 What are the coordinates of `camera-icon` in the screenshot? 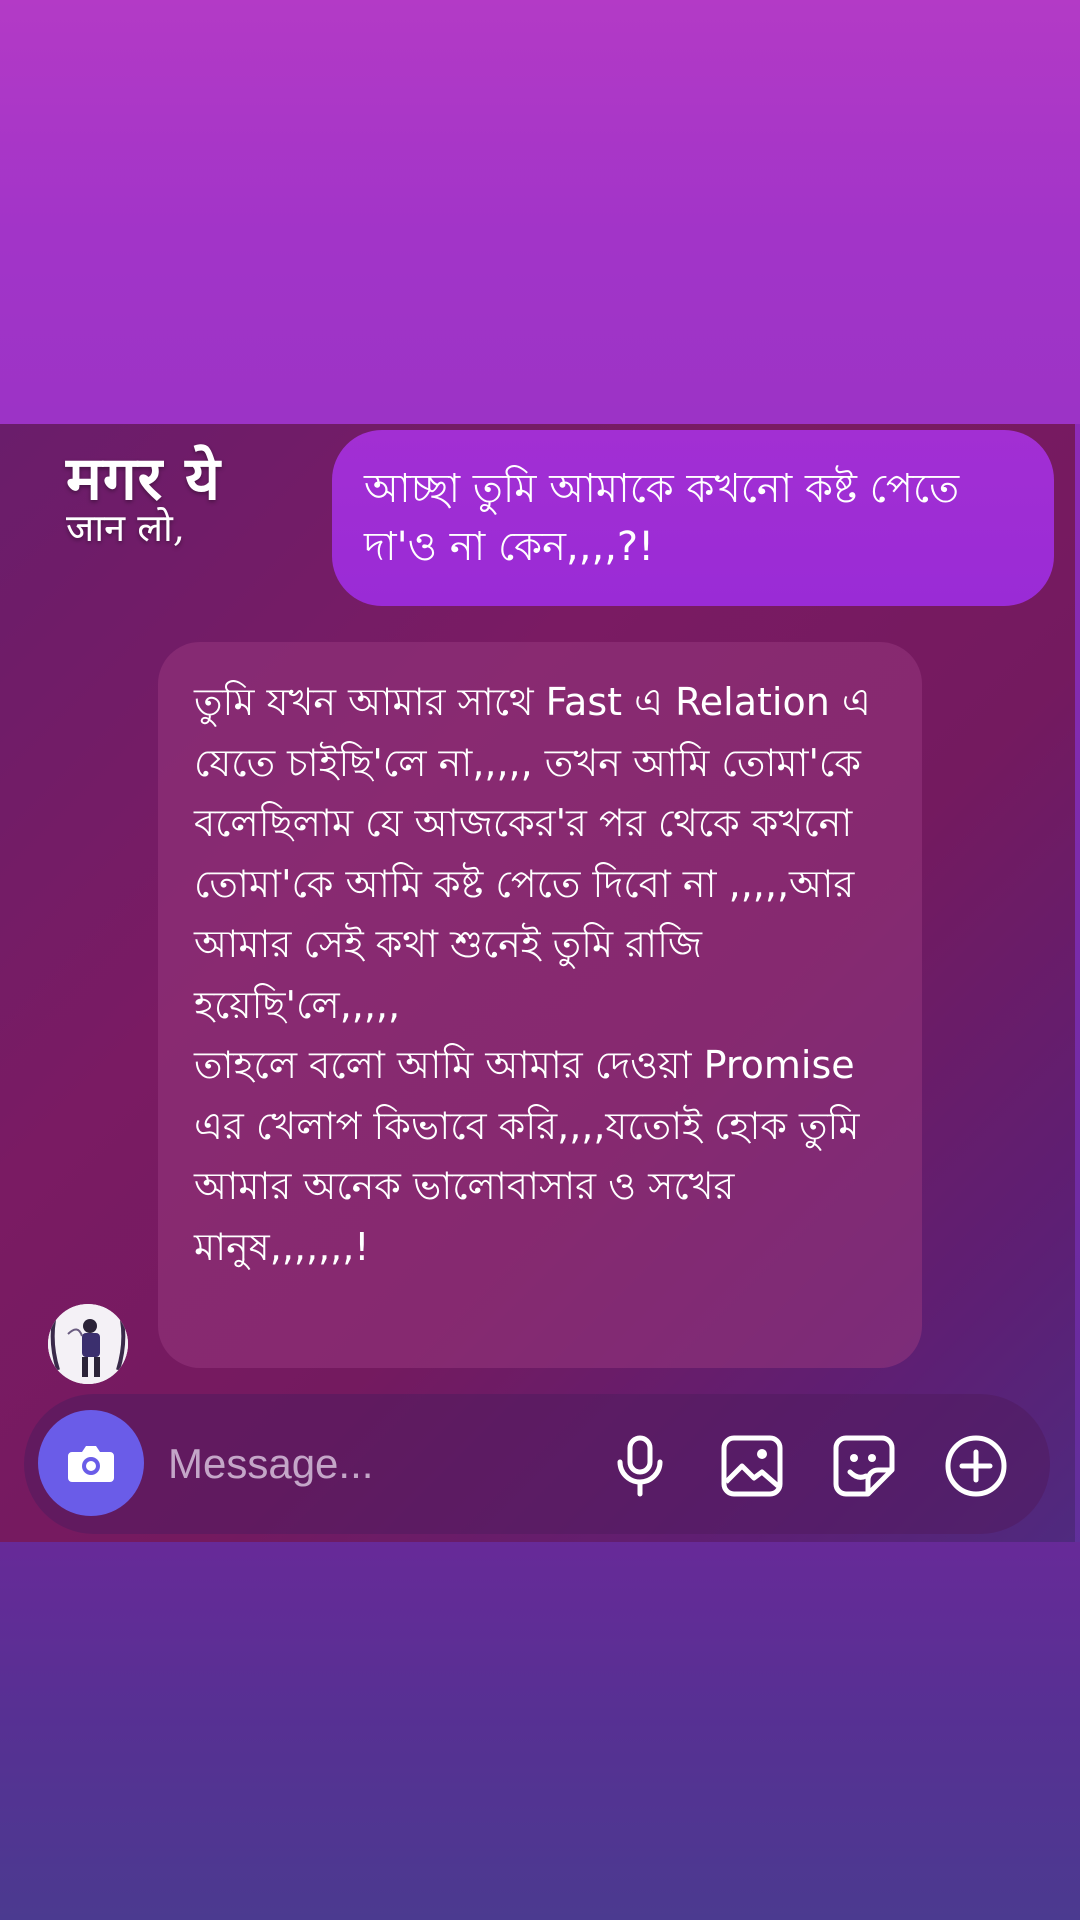 It's located at (91, 1464).